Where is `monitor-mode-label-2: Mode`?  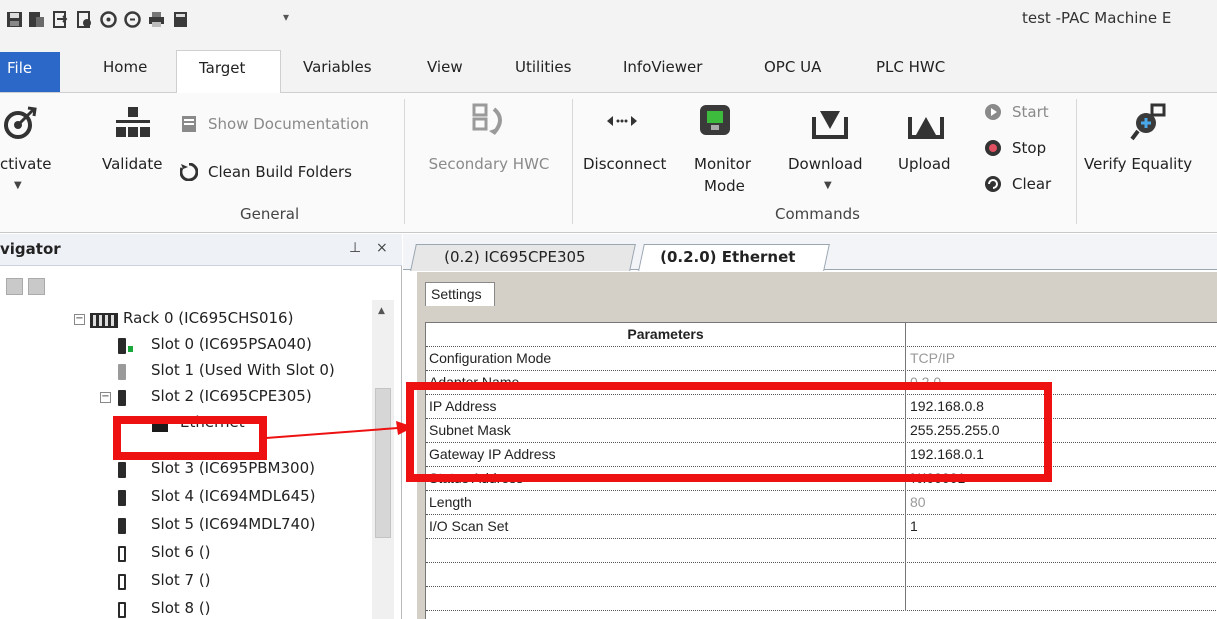
monitor-mode-label-2: Mode is located at coordinates (724, 186).